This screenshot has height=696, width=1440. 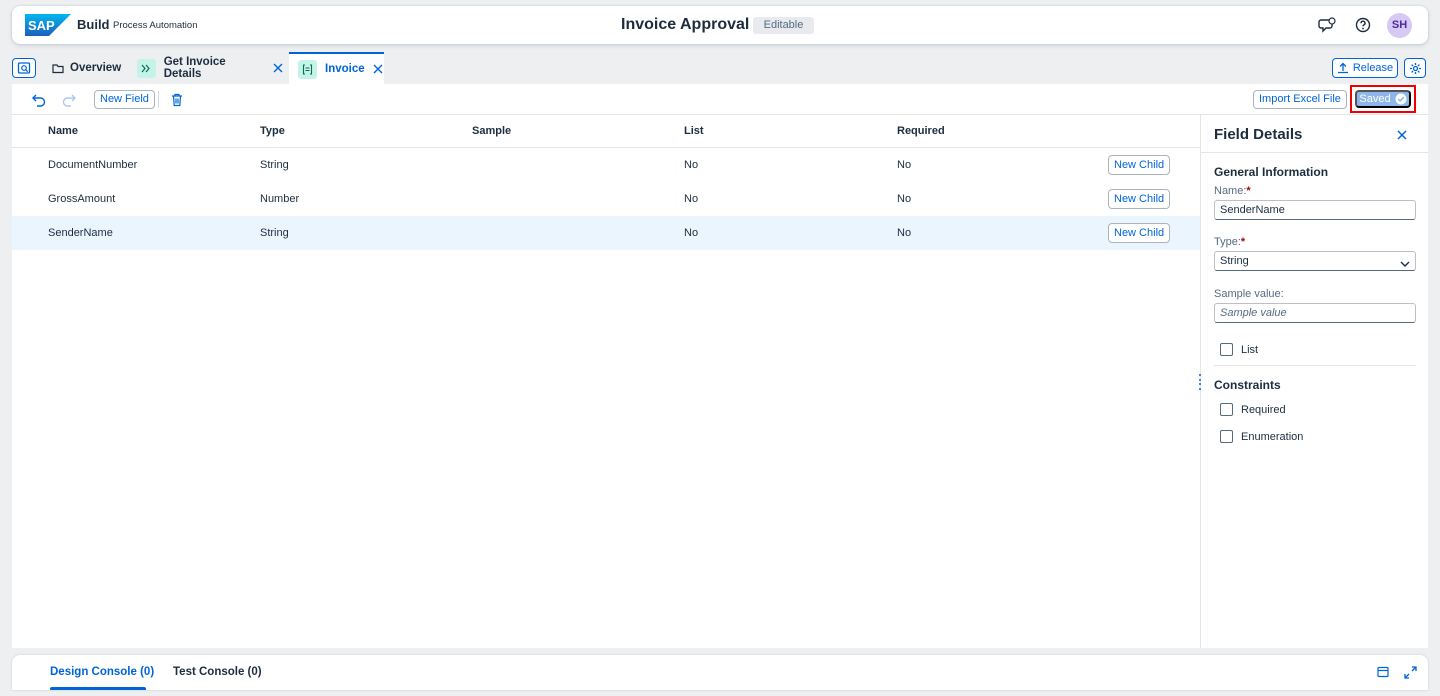 I want to click on table-row: DocumentNumber String No No New Child, so click(x=606, y=165).